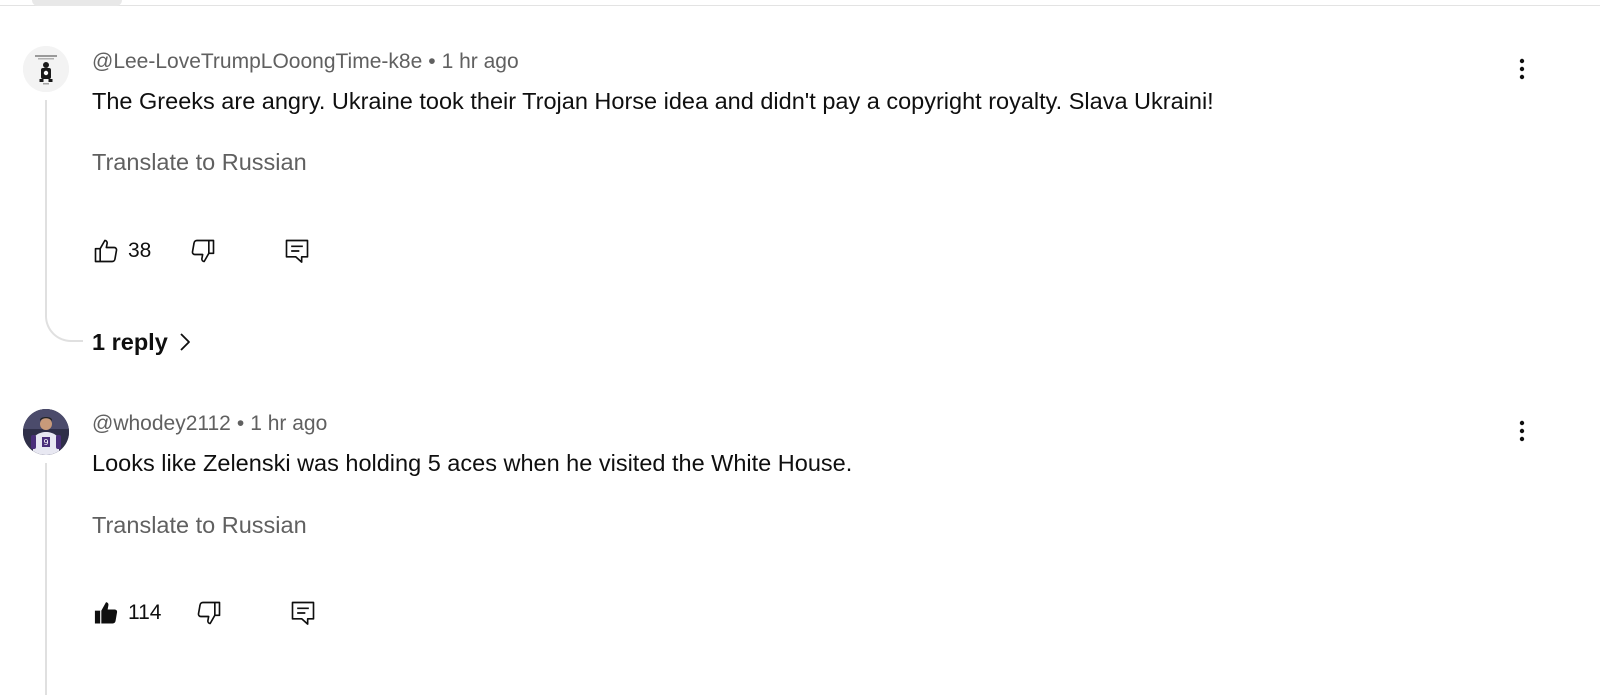 The width and height of the screenshot is (1600, 695). I want to click on top-divider, so click(800, 5).